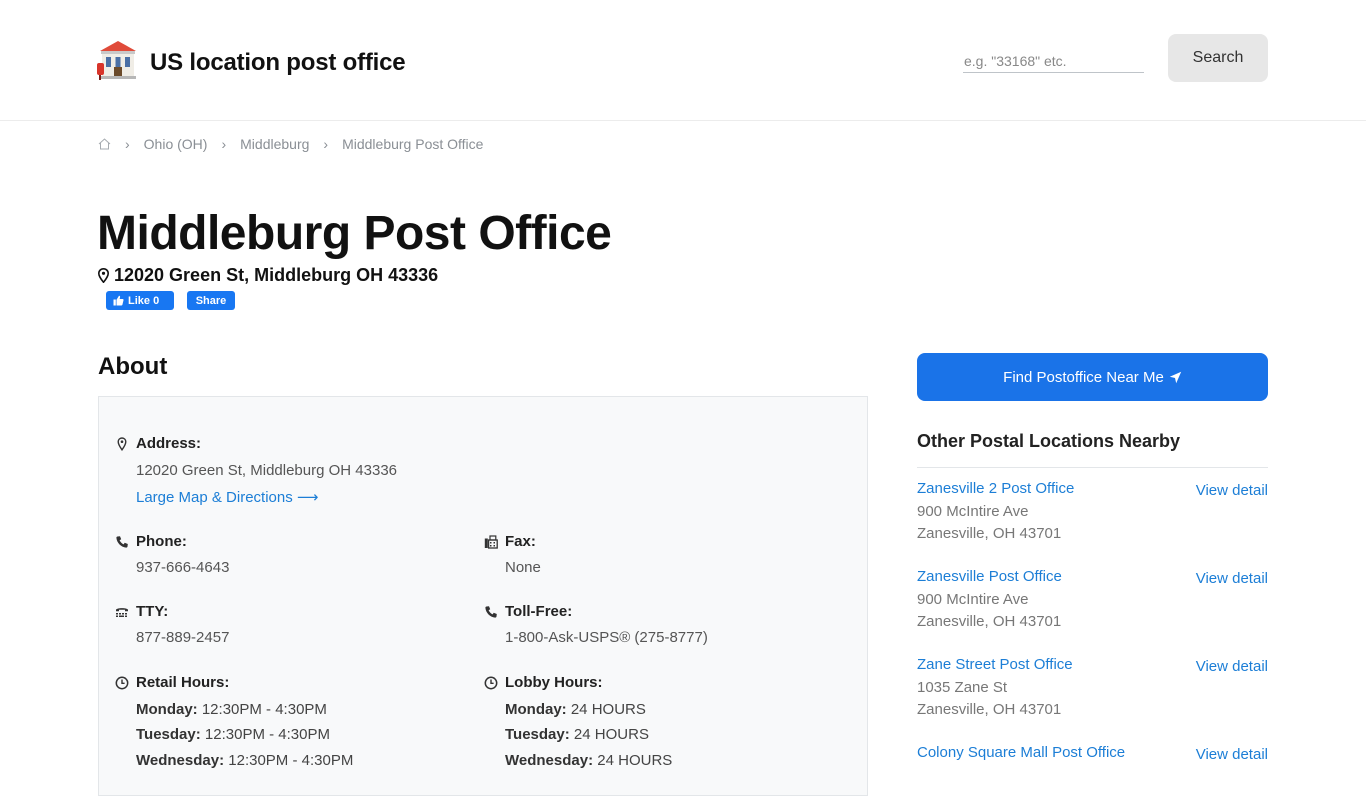  I want to click on about-heading: About, so click(133, 366).